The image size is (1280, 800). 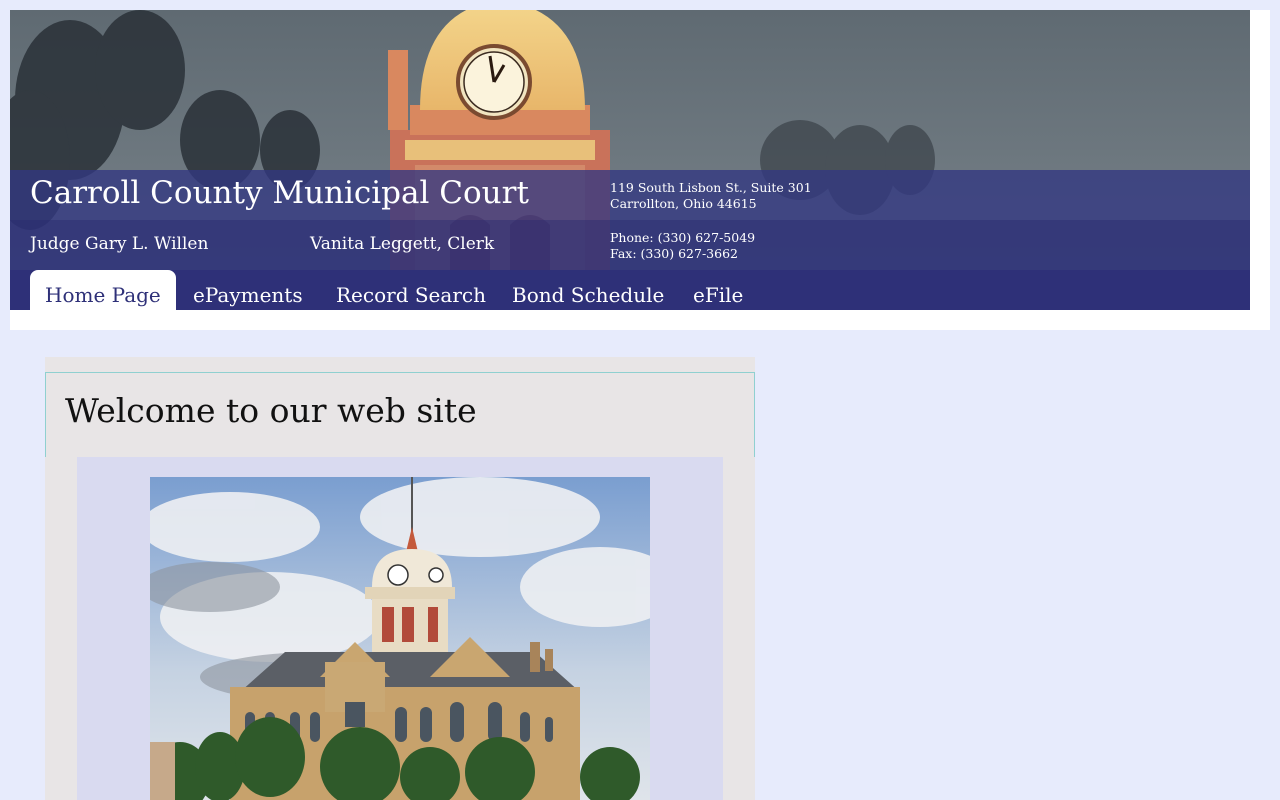 What do you see at coordinates (119, 244) in the screenshot?
I see `judge-name: Judge Gary L. Willen` at bounding box center [119, 244].